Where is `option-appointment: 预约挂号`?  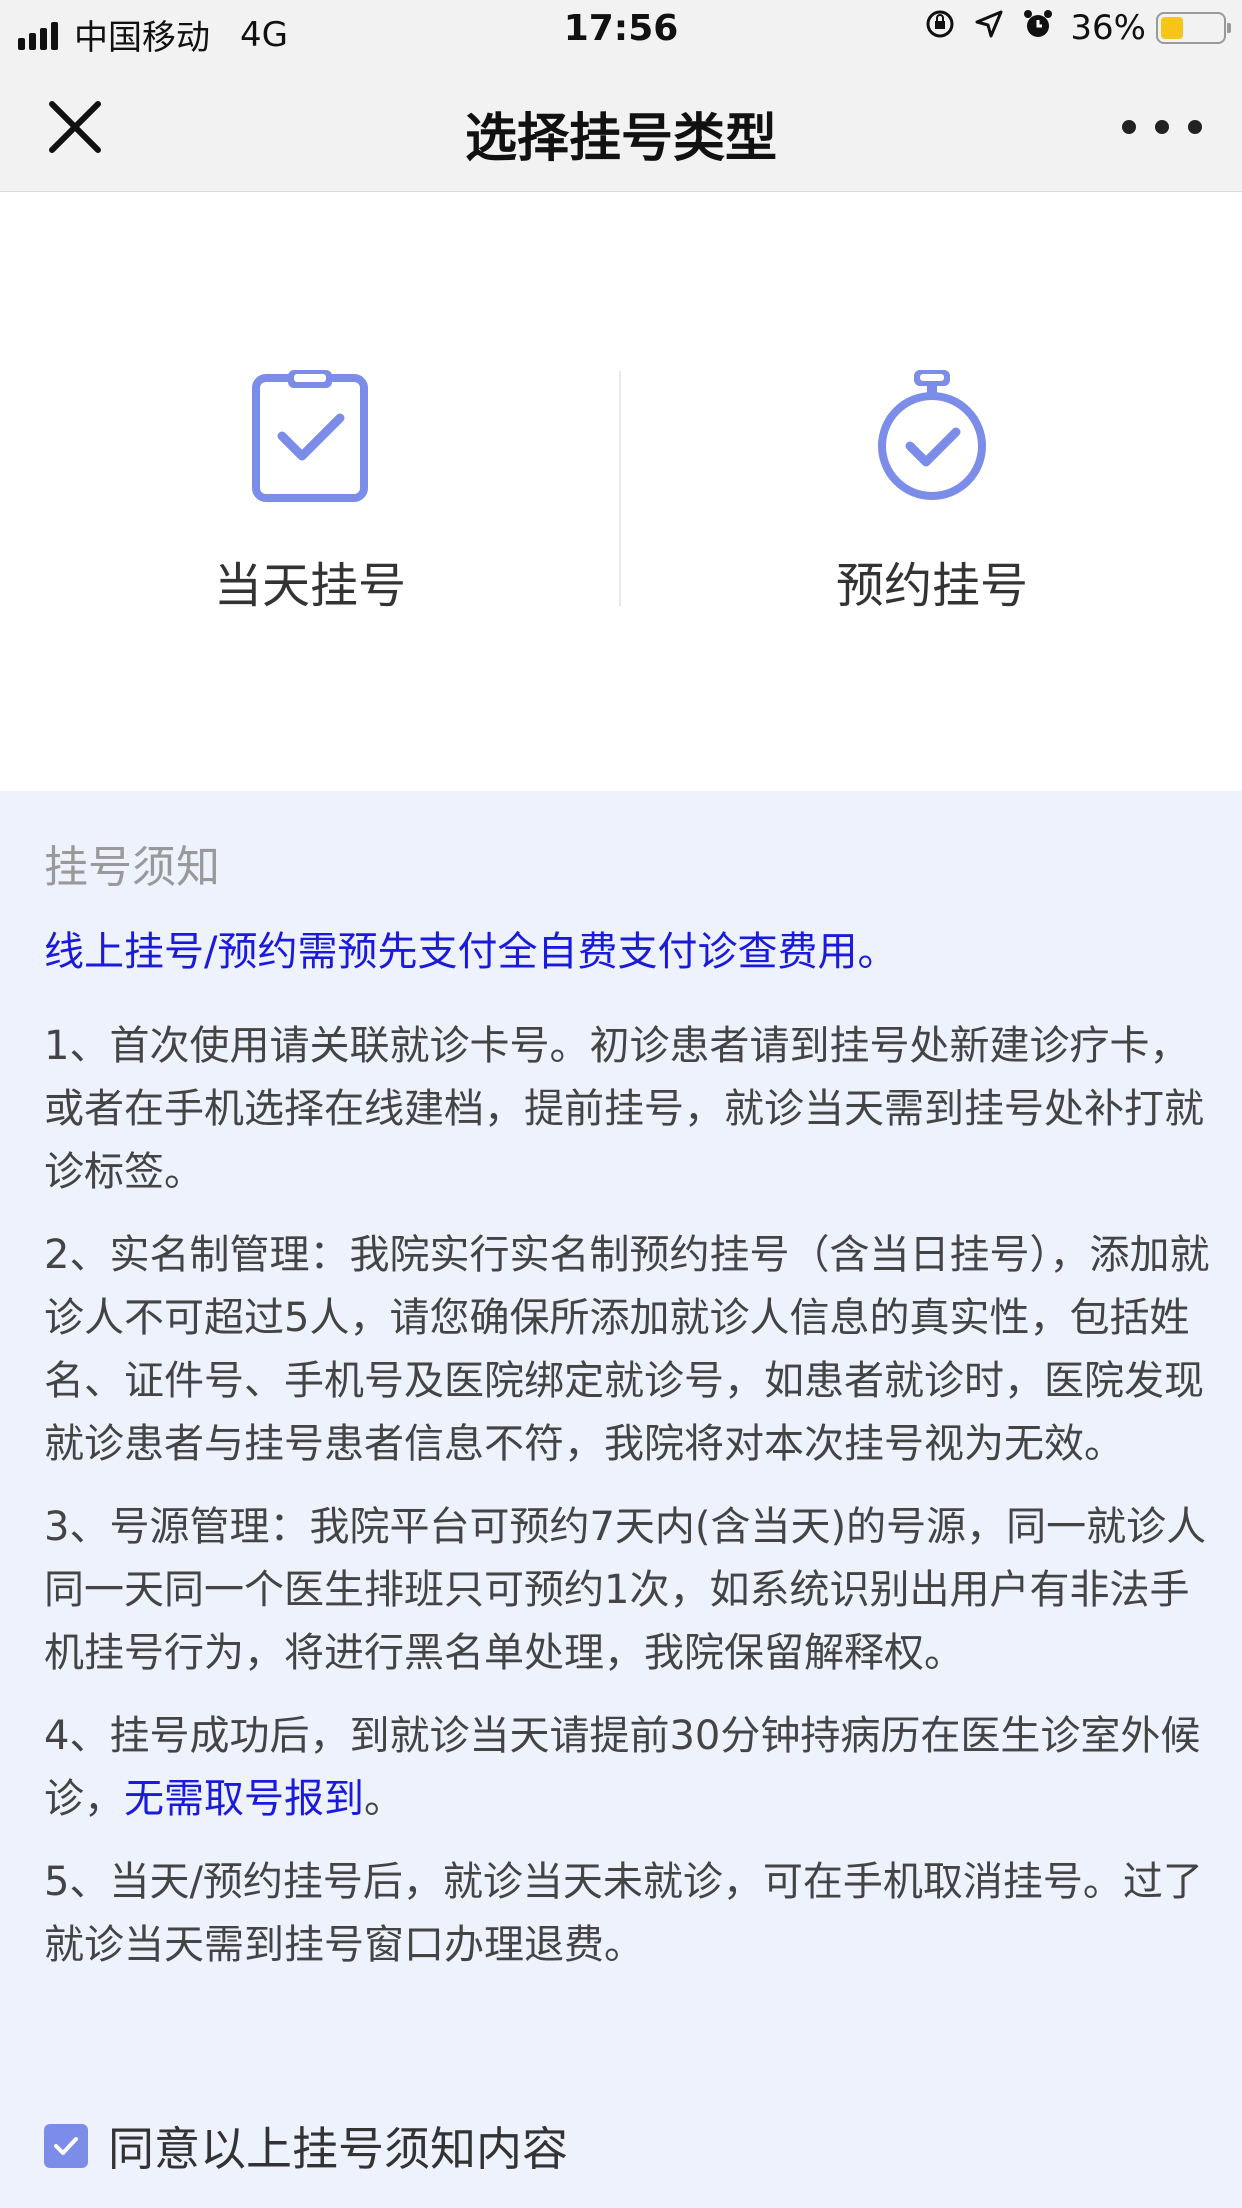
option-appointment: 预约挂号 is located at coordinates (932, 498).